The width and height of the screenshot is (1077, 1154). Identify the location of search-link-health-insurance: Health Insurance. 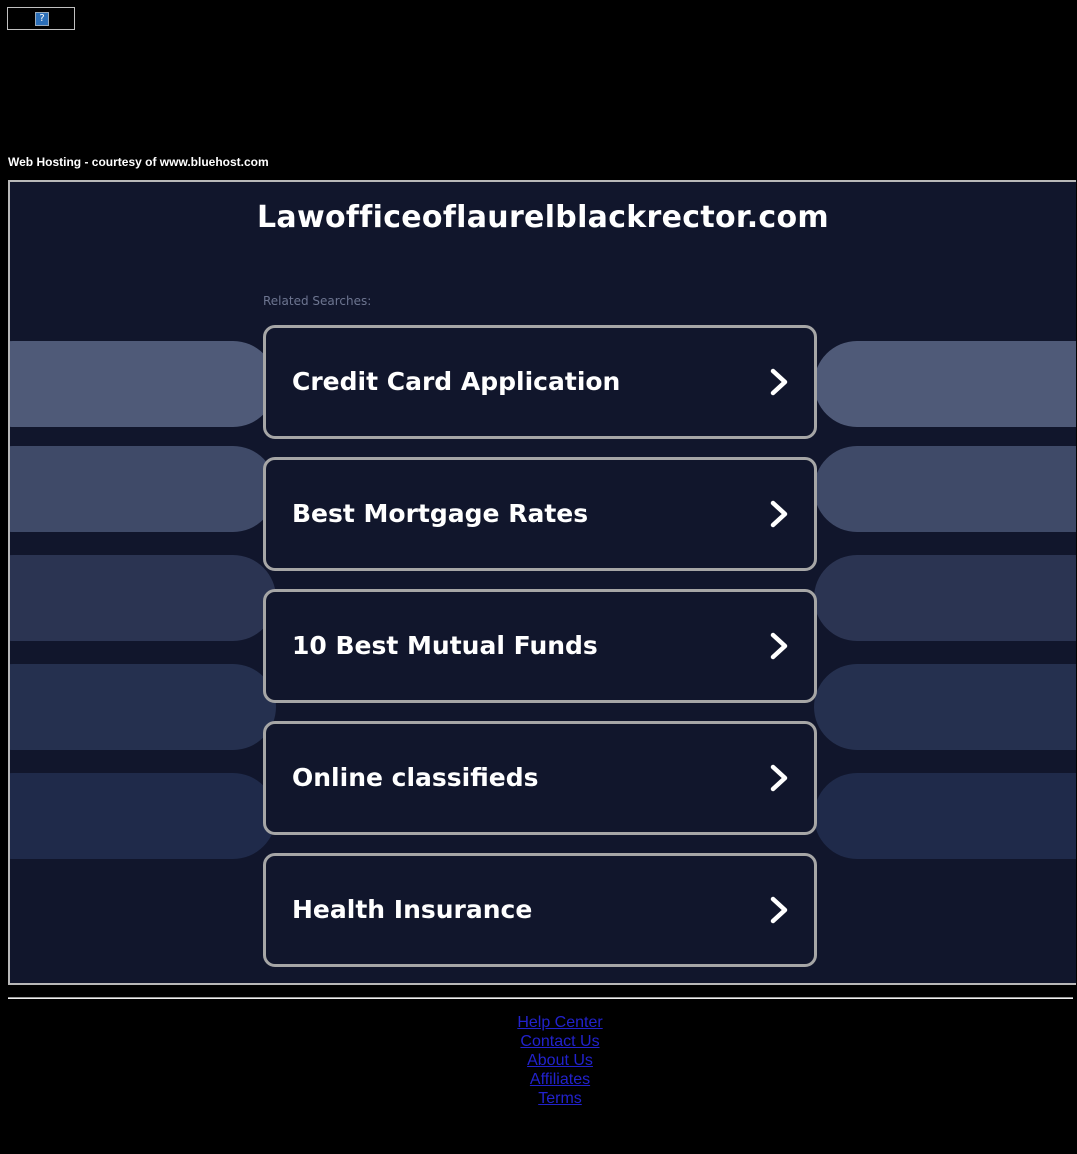
(540, 910).